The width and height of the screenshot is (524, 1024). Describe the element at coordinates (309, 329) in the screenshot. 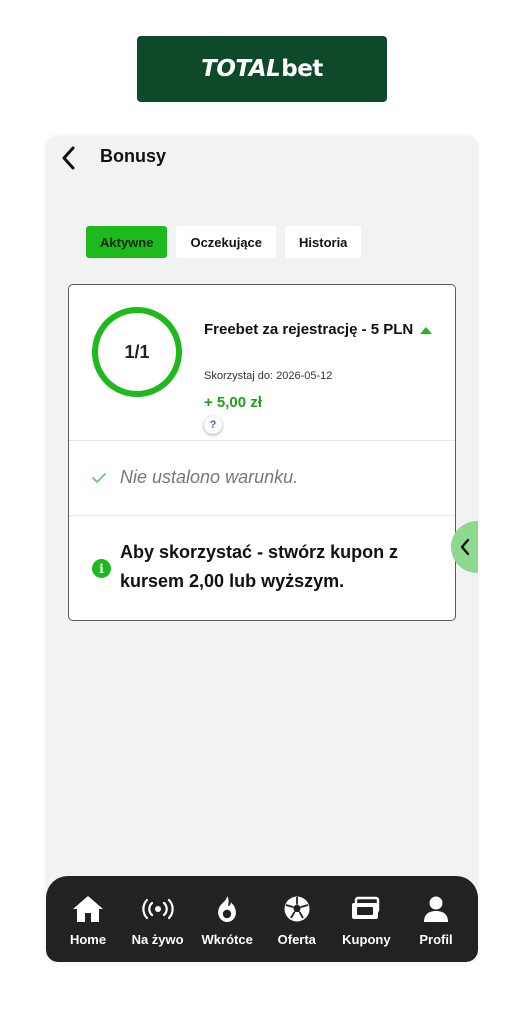

I see `bonus-title: Freebet za rejestrację - 5 PLN` at that location.